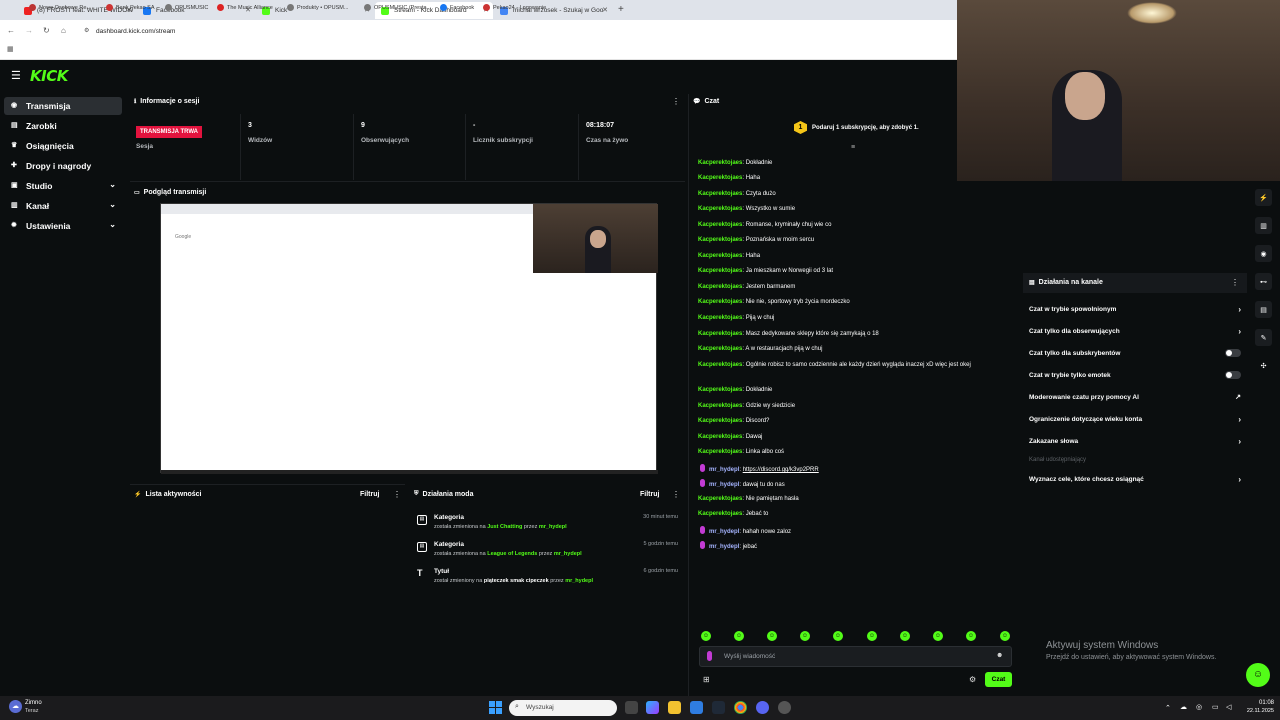 The width and height of the screenshot is (1280, 720). I want to click on chrome-icon, so click(740, 707).